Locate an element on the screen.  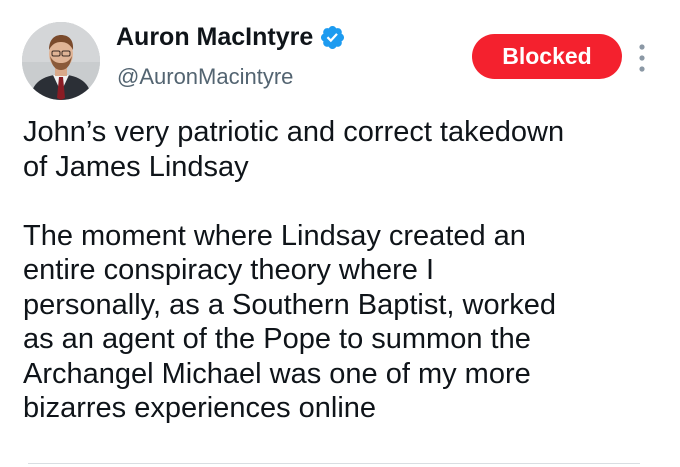
profile-photo is located at coordinates (61, 61).